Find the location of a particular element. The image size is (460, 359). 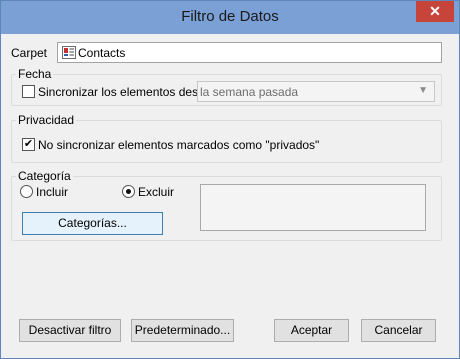

folder-label: Carpet is located at coordinates (29, 53).